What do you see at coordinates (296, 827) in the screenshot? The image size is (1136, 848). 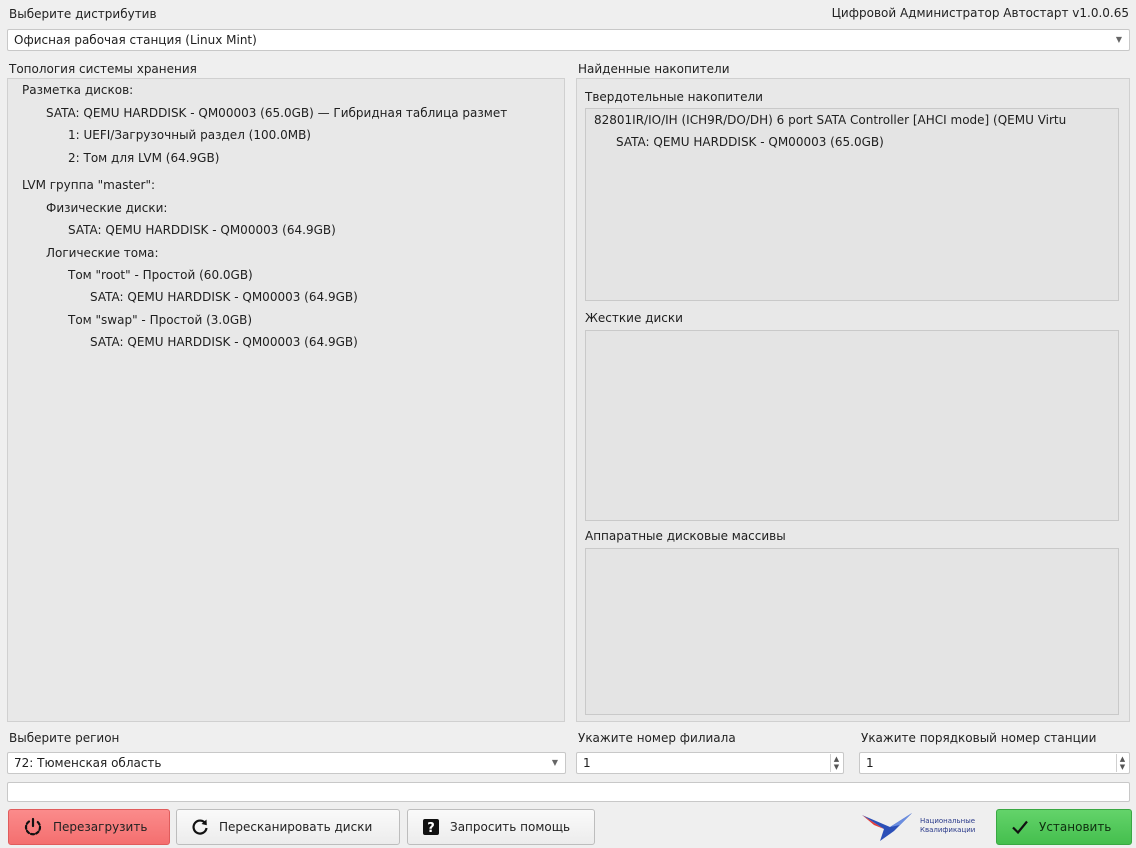 I see `rescan-button-label: Пересканировать диски` at bounding box center [296, 827].